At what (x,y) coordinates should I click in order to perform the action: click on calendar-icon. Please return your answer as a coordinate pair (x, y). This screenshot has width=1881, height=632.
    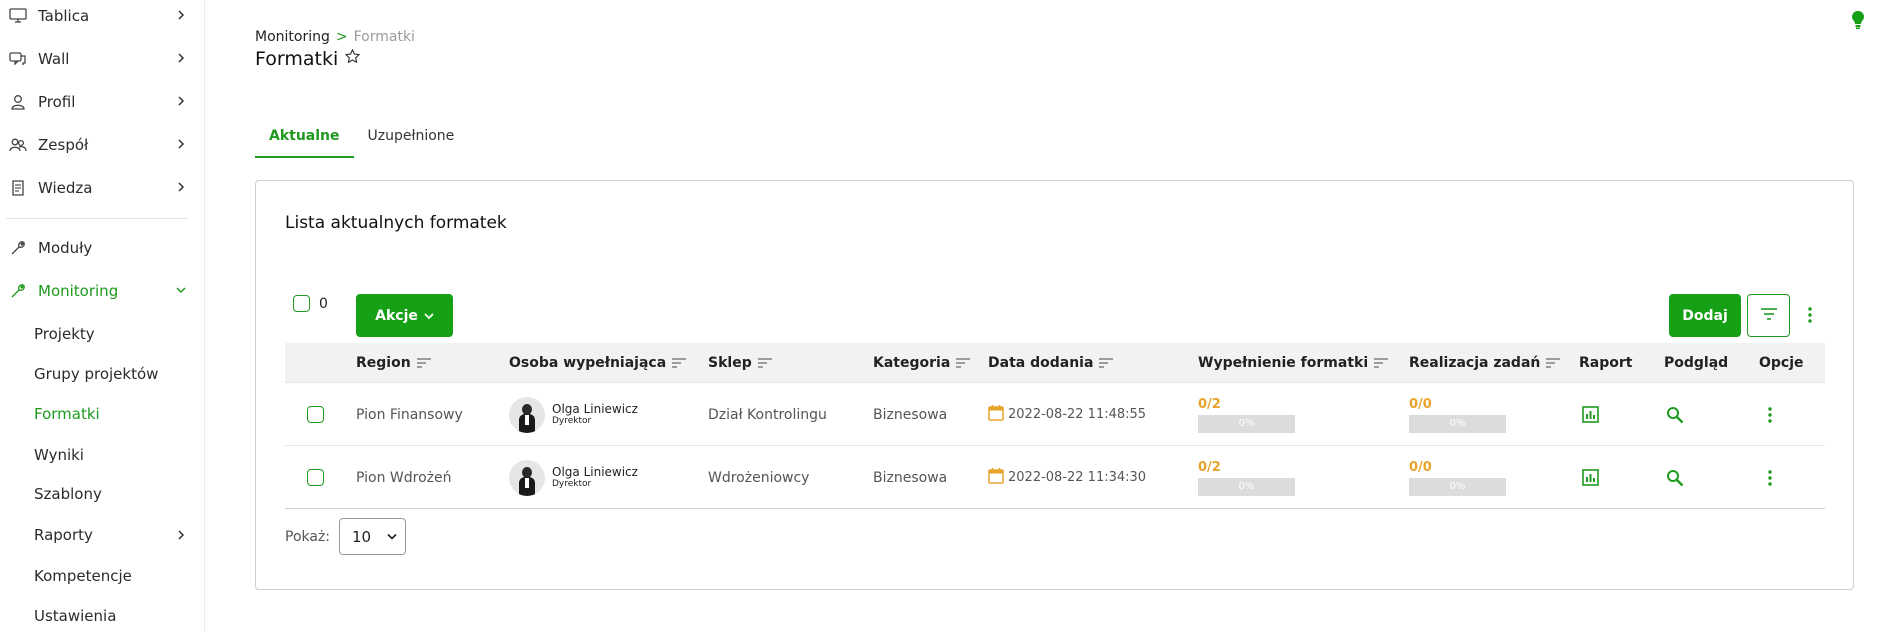
    Looking at the image, I should click on (996, 477).